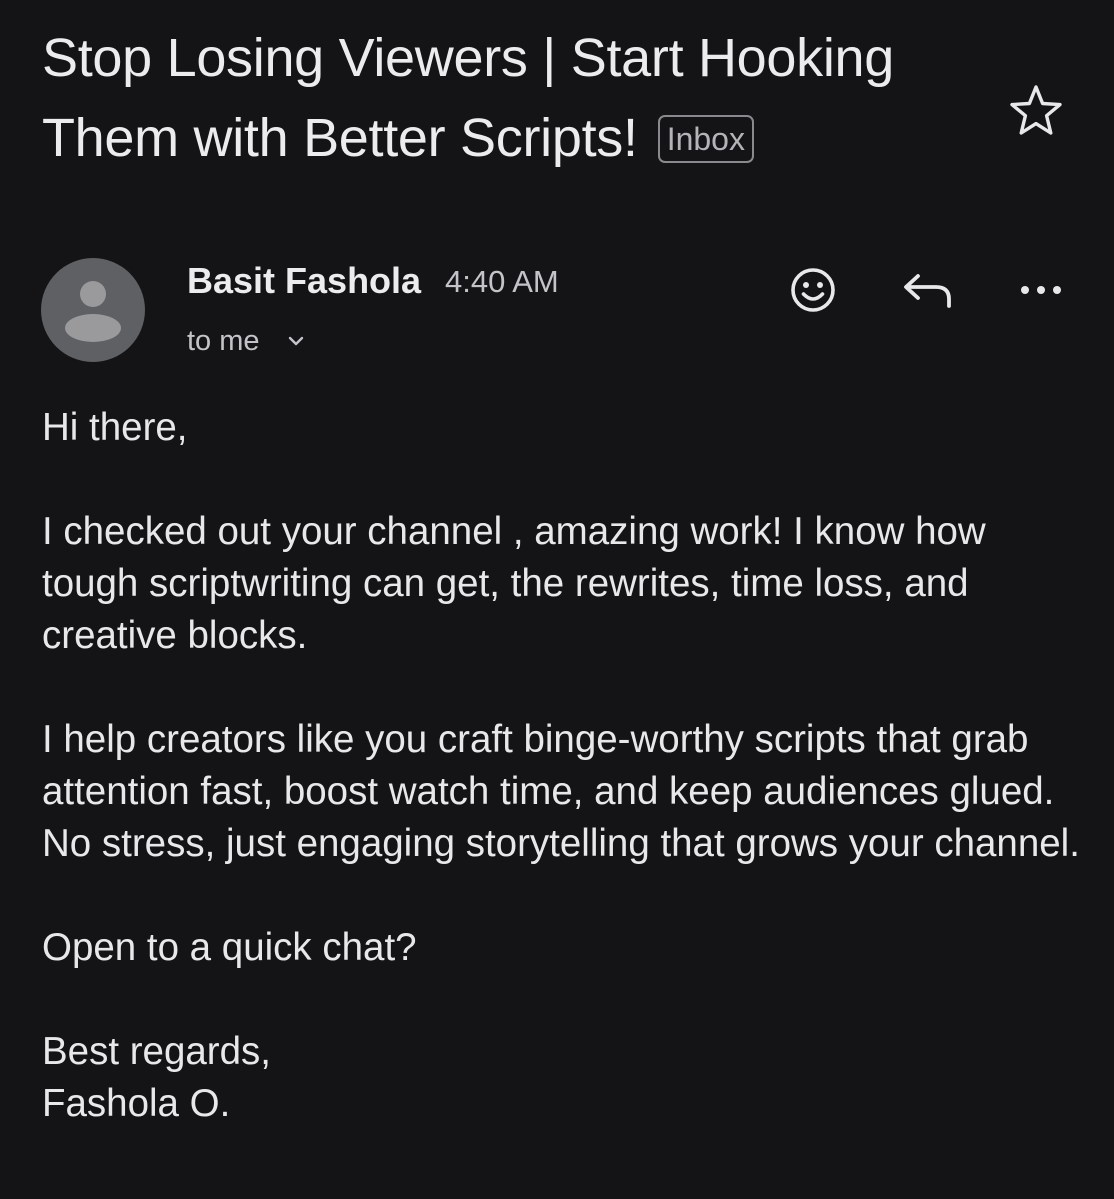  I want to click on person-avatar-icon, so click(93, 311).